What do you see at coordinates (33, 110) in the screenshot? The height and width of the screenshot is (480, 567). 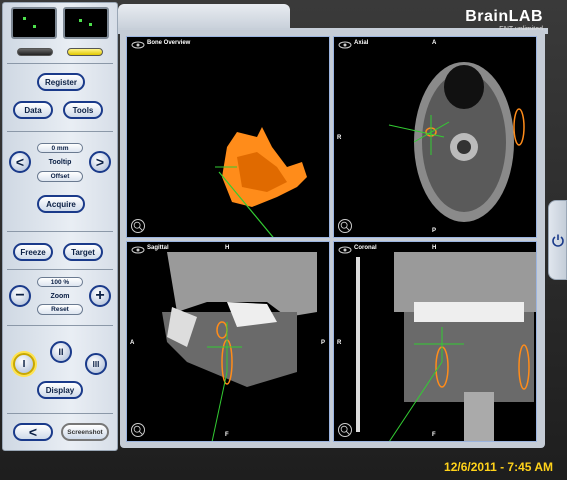 I see `data-button: Data` at bounding box center [33, 110].